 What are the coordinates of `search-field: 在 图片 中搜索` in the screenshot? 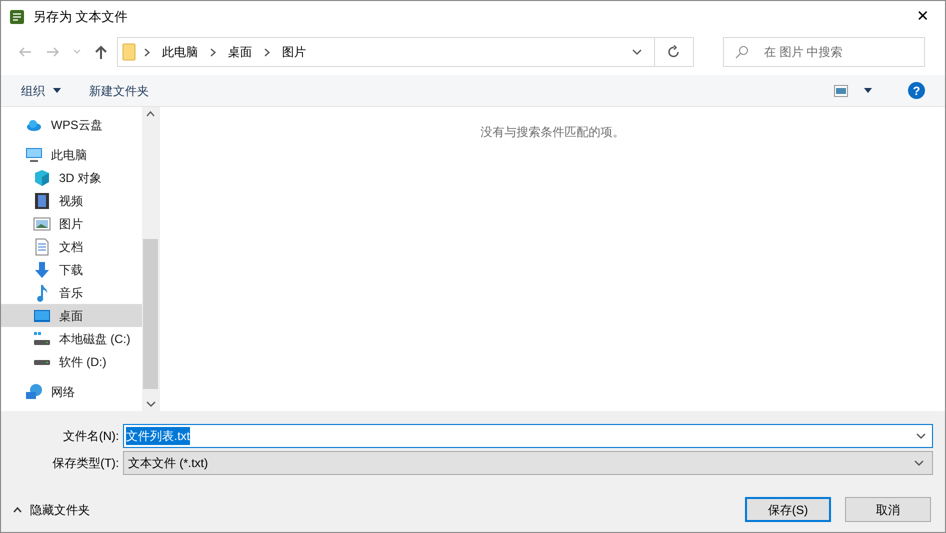 It's located at (824, 52).